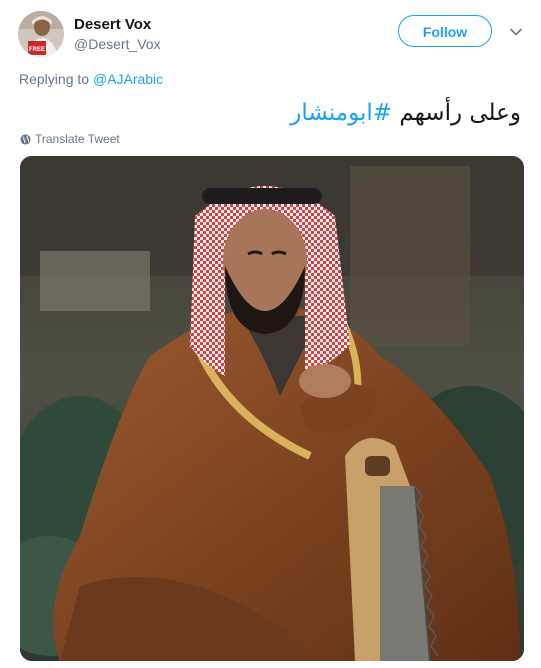 Image resolution: width=541 pixels, height=668 pixels. What do you see at coordinates (445, 31) in the screenshot?
I see `follow-button: Follow` at bounding box center [445, 31].